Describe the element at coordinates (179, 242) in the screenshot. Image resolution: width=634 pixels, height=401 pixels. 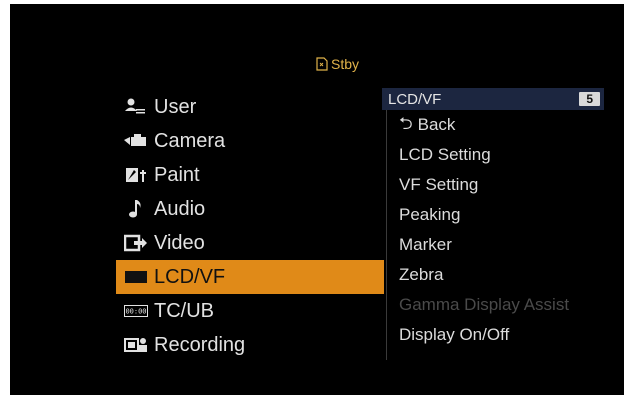
I see `menu-item-label: Video` at that location.